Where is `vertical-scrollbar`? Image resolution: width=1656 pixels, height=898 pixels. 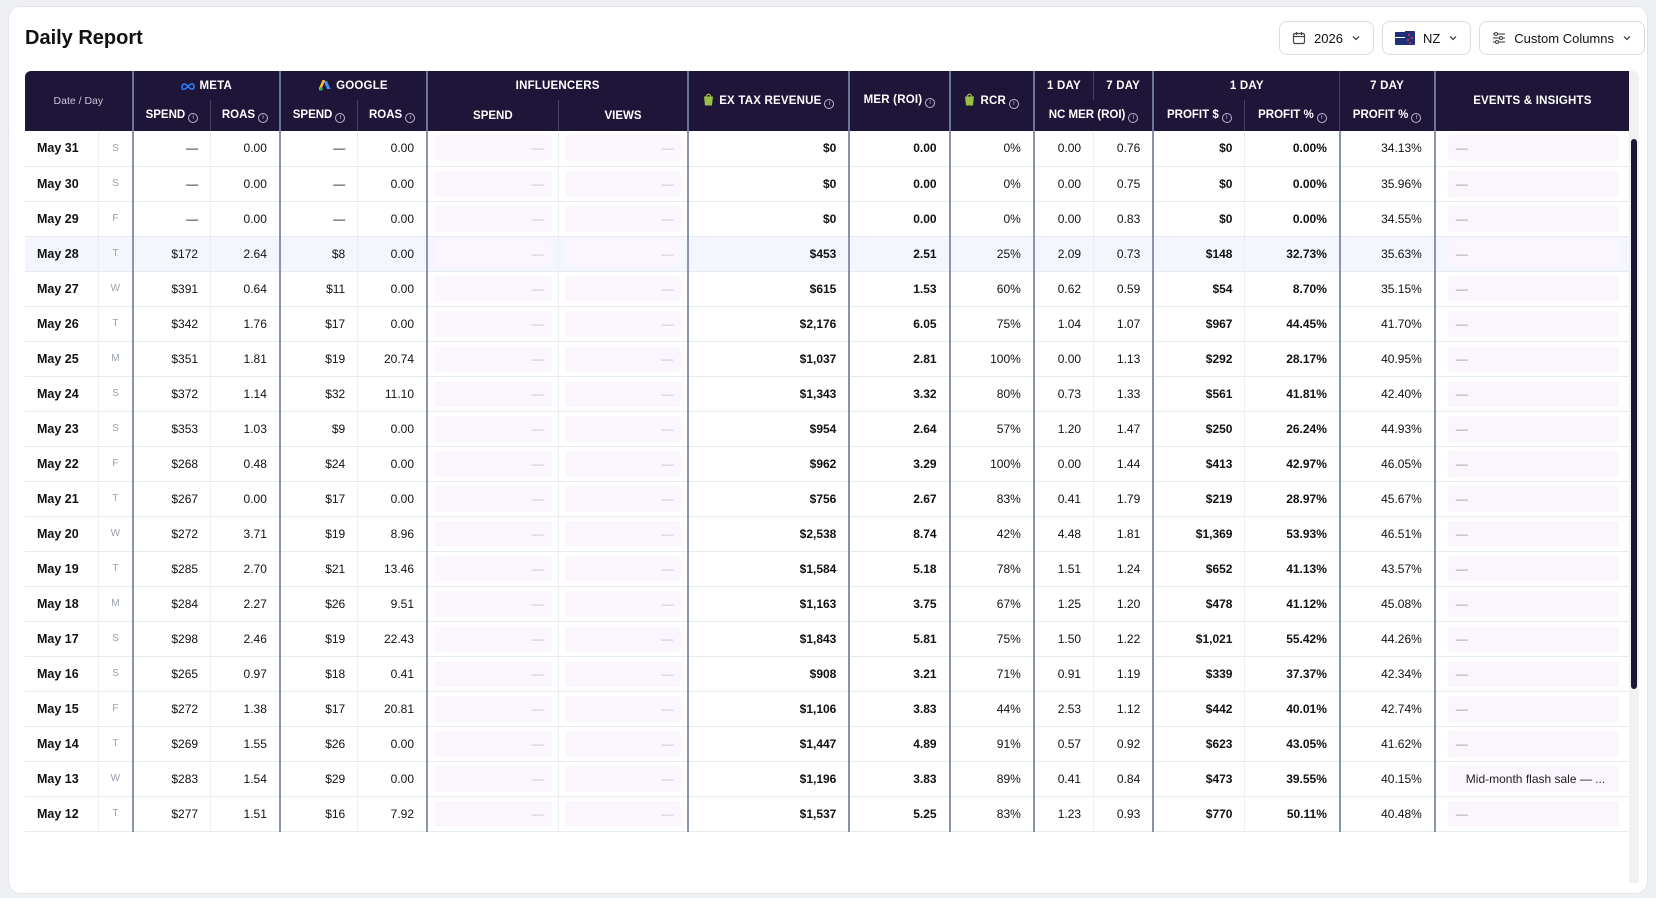
vertical-scrollbar is located at coordinates (1634, 477).